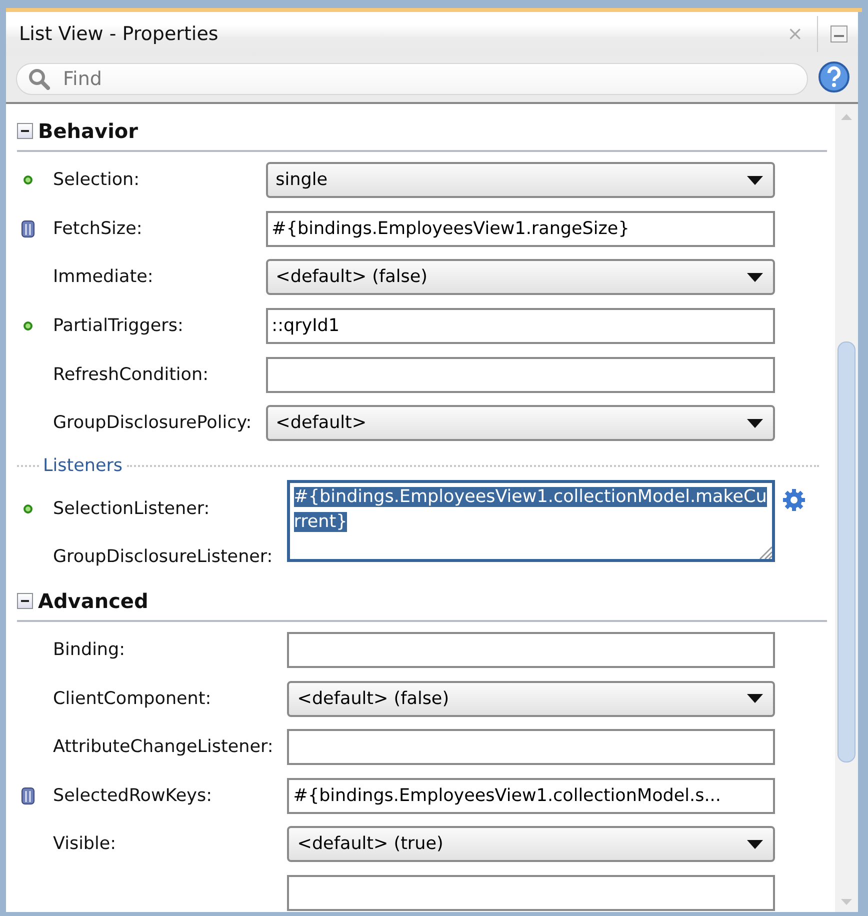 This screenshot has height=916, width=868. Describe the element at coordinates (85, 844) in the screenshot. I see `property-label: Visible:` at that location.